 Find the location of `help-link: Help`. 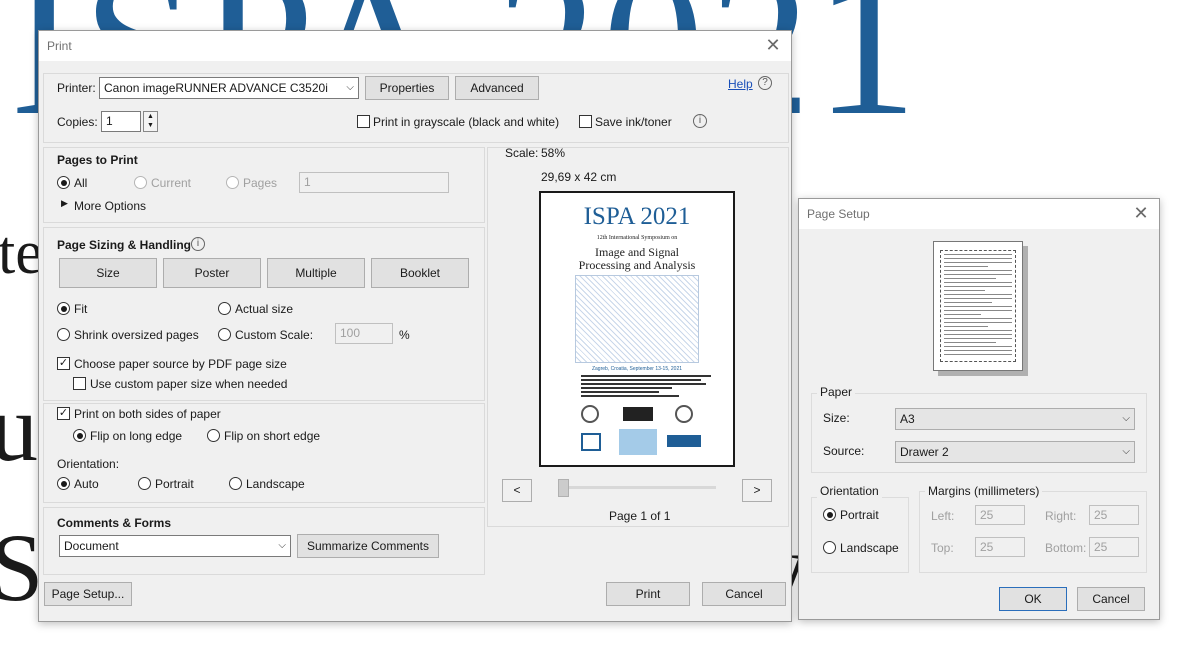

help-link: Help is located at coordinates (740, 84).